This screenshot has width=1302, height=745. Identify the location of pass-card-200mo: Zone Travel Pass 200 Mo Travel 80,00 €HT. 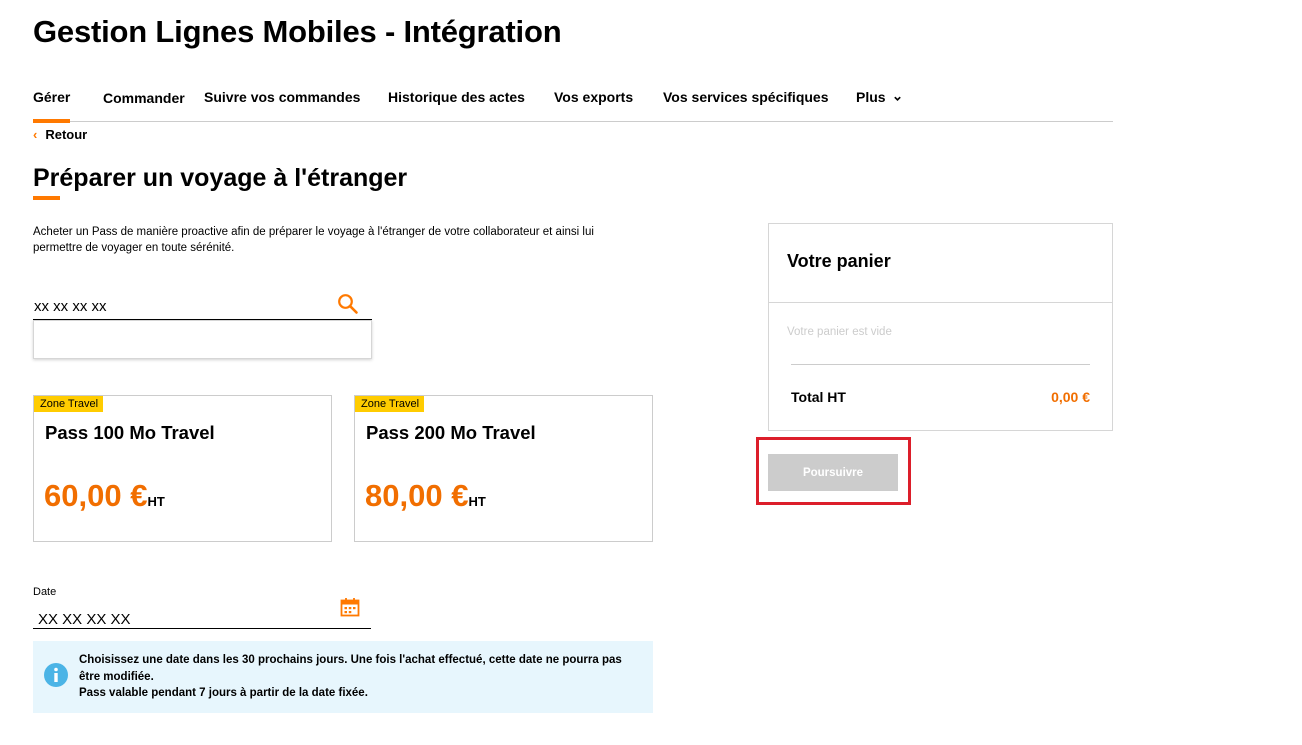
(503, 468).